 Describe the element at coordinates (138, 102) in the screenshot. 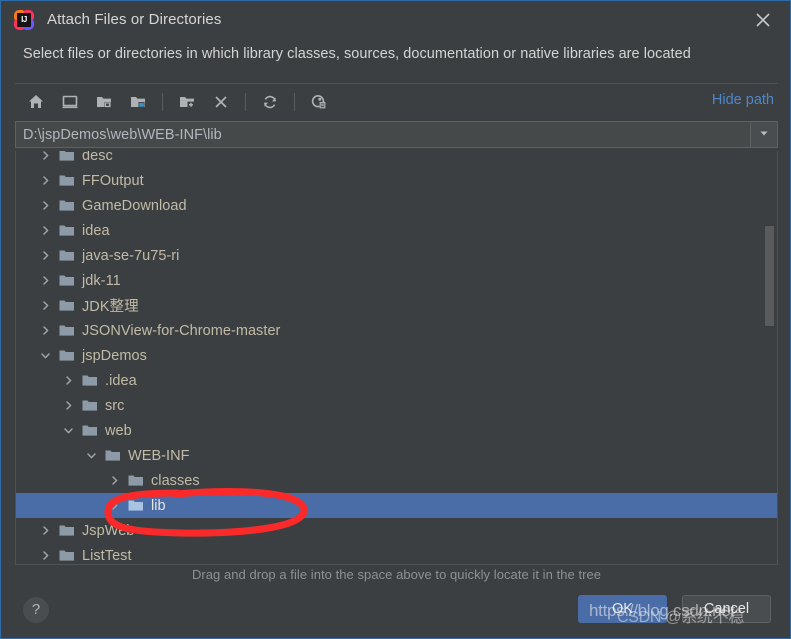

I see `module-folder-icon` at that location.